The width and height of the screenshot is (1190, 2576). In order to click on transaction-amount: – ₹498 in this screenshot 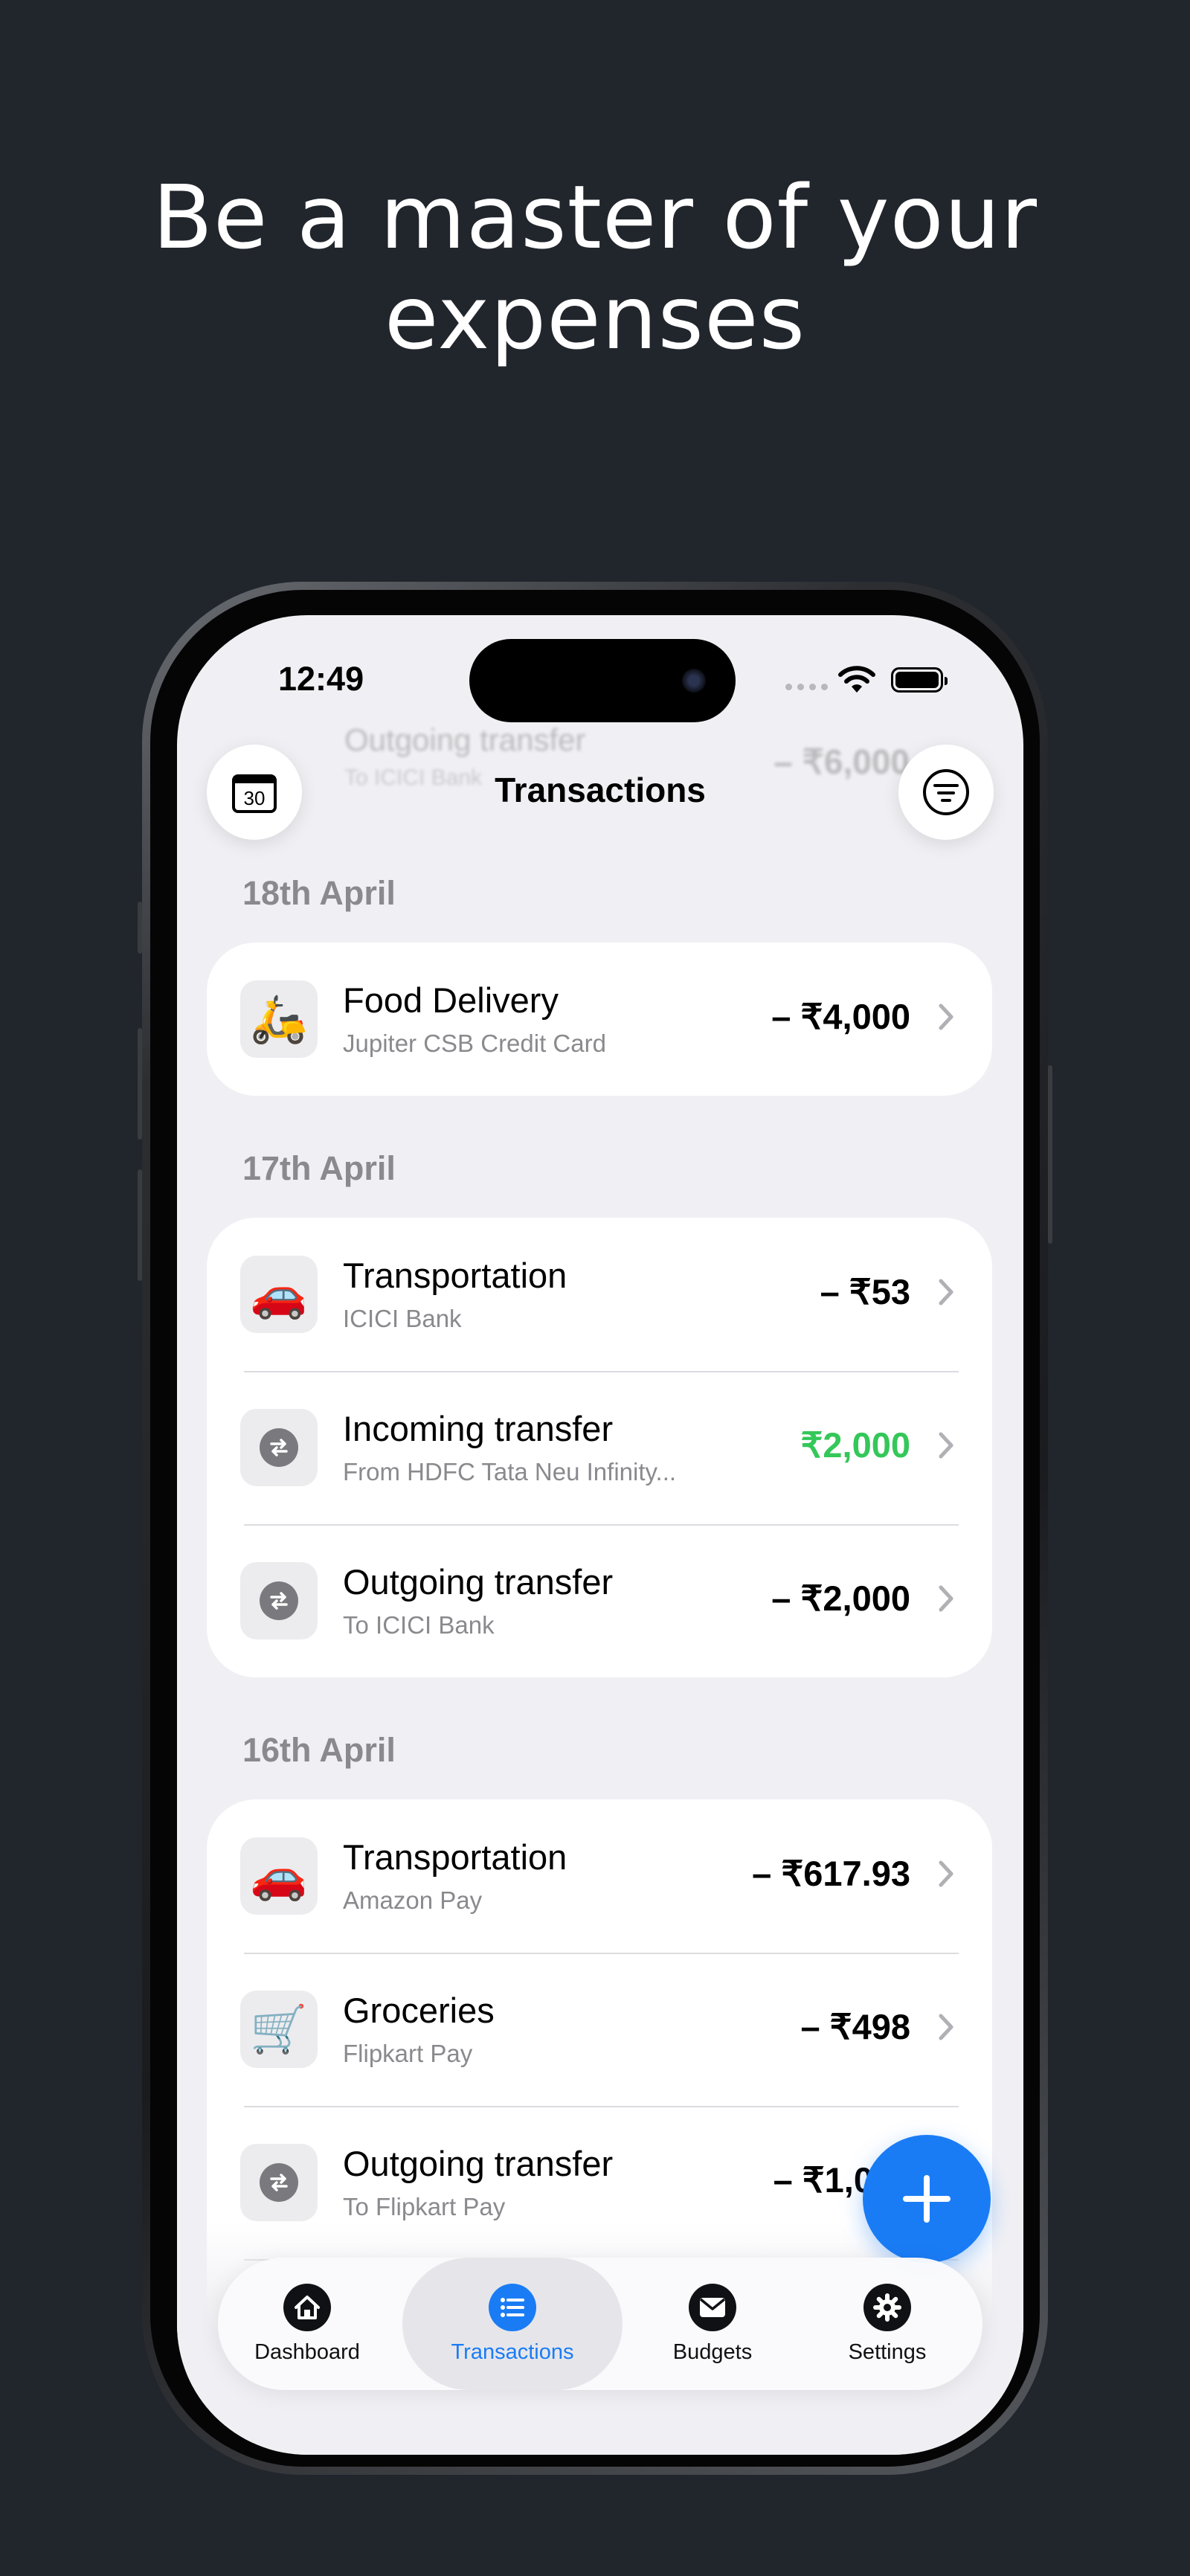, I will do `click(855, 2026)`.